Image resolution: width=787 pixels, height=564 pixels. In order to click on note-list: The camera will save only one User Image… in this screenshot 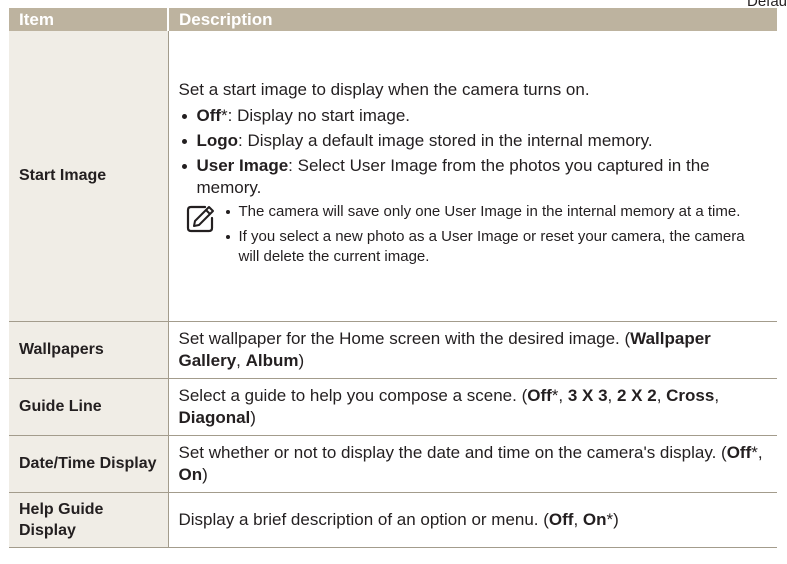, I will do `click(495, 237)`.